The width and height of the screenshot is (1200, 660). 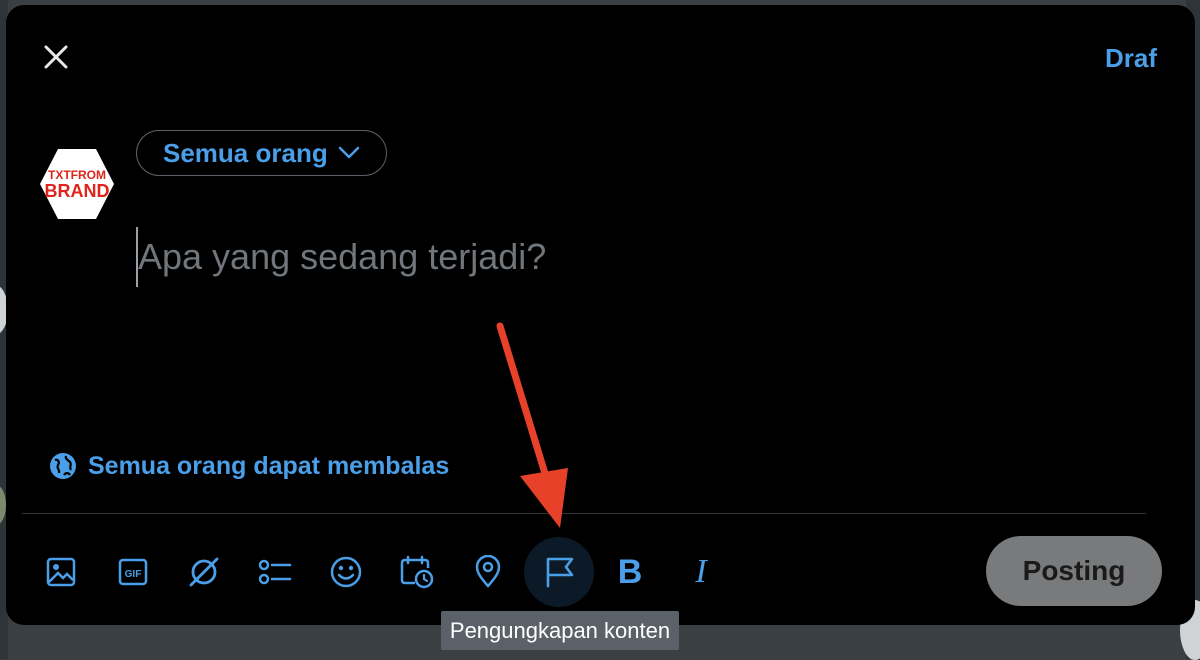 I want to click on content-disclosure-button, so click(x=559, y=572).